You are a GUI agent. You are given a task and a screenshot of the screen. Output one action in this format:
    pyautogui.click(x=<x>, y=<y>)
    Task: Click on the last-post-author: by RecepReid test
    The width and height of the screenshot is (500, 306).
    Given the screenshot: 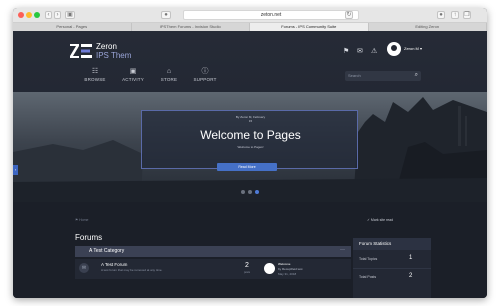 What is the action you would take?
    pyautogui.click(x=290, y=269)
    